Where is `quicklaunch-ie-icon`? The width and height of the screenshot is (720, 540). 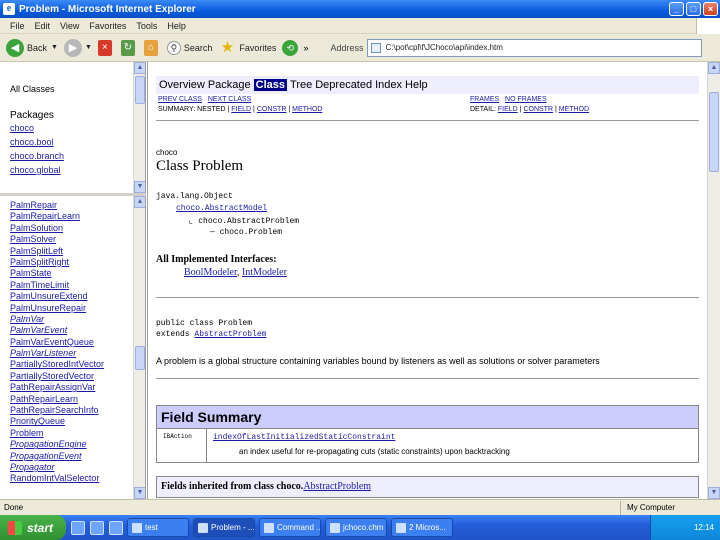 quicklaunch-ie-icon is located at coordinates (78, 527).